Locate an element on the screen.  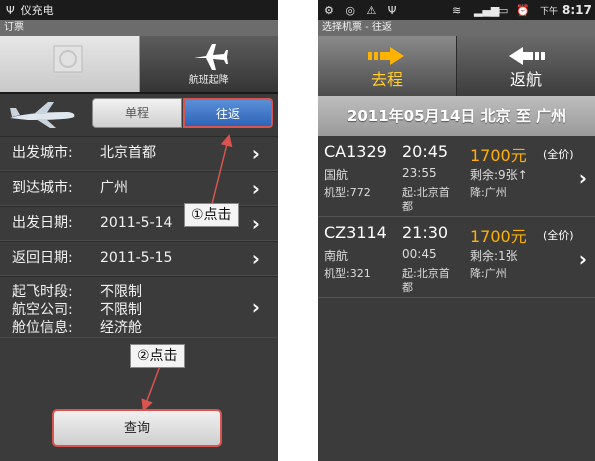
battery-icon: ▭ is located at coordinates (503, 10).